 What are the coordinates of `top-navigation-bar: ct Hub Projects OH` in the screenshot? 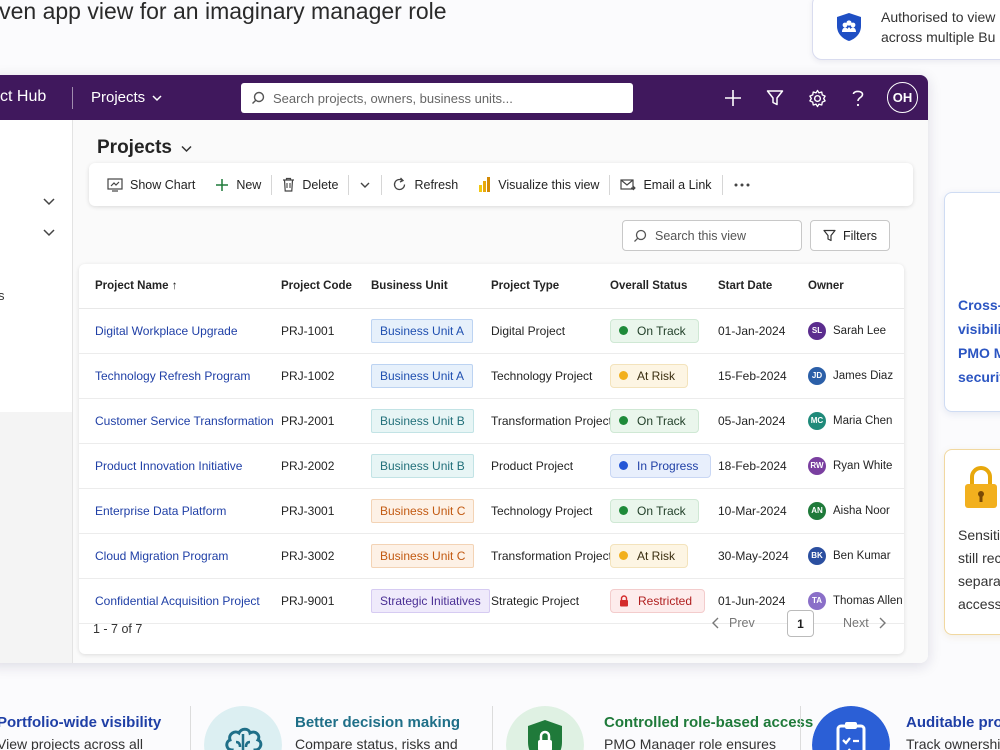 It's located at (464, 97).